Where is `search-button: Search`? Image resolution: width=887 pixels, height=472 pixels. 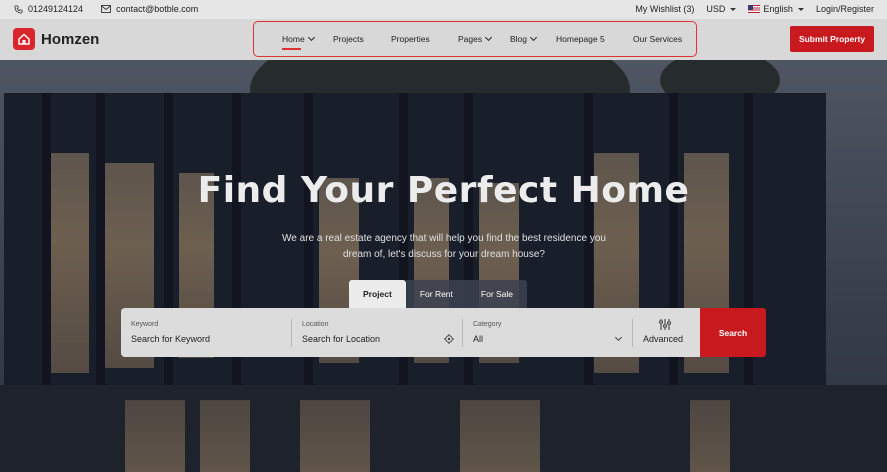
search-button: Search is located at coordinates (733, 332).